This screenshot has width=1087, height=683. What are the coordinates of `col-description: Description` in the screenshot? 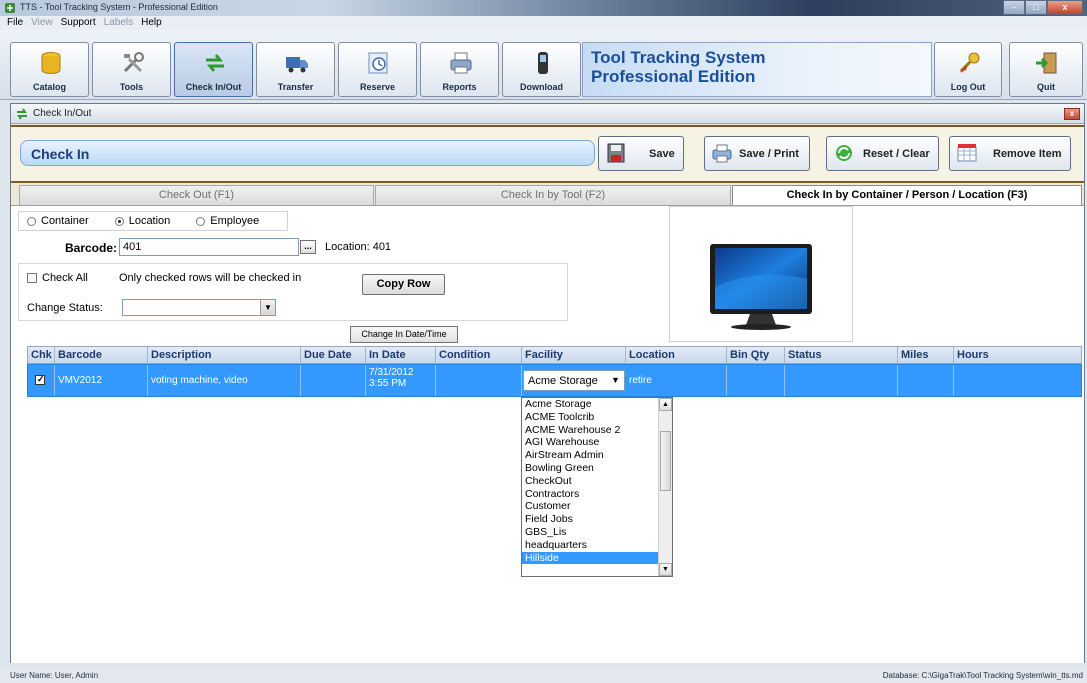 It's located at (224, 355).